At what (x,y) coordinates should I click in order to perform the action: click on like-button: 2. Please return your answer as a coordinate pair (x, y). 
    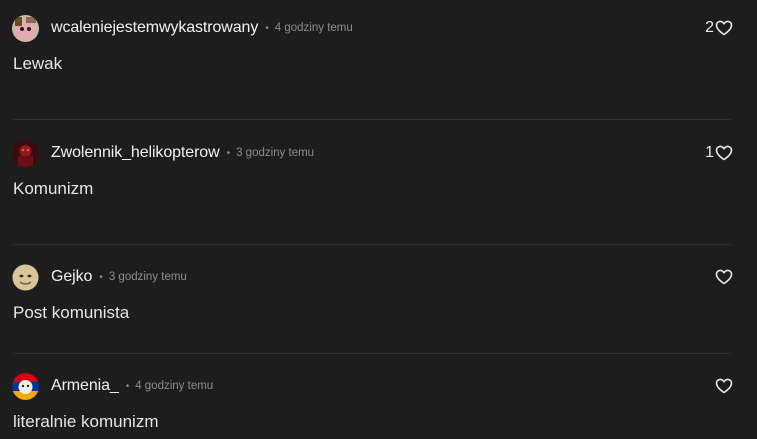
    Looking at the image, I should click on (719, 28).